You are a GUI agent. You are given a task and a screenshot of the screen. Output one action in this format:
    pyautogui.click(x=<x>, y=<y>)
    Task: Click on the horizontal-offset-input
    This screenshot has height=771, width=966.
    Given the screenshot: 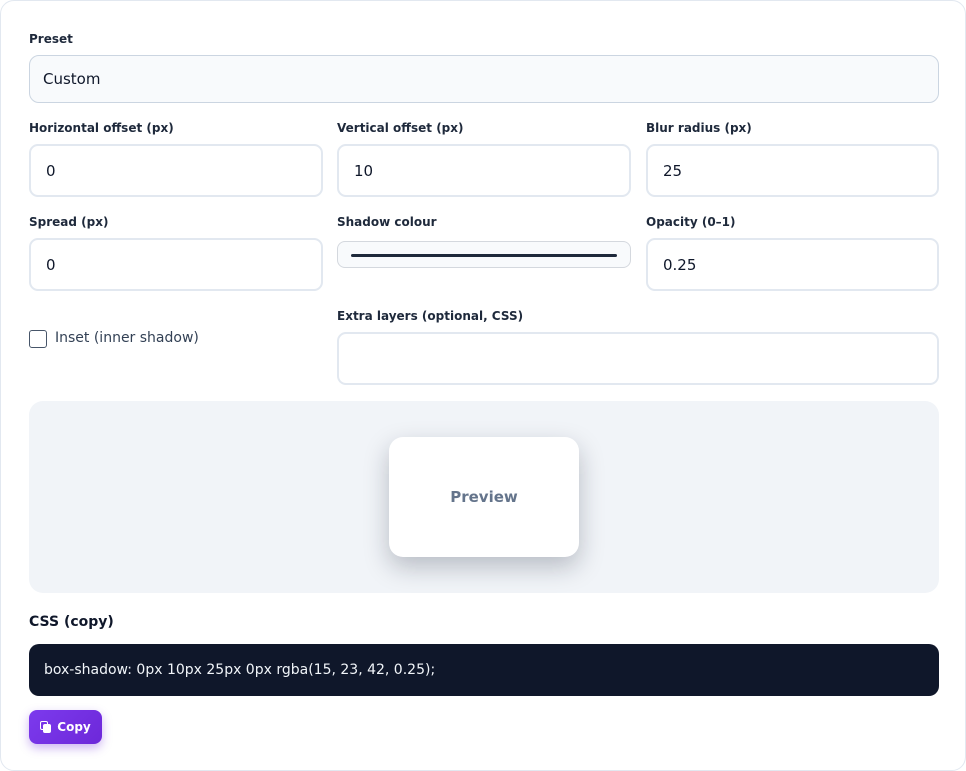 What is the action you would take?
    pyautogui.click(x=176, y=170)
    